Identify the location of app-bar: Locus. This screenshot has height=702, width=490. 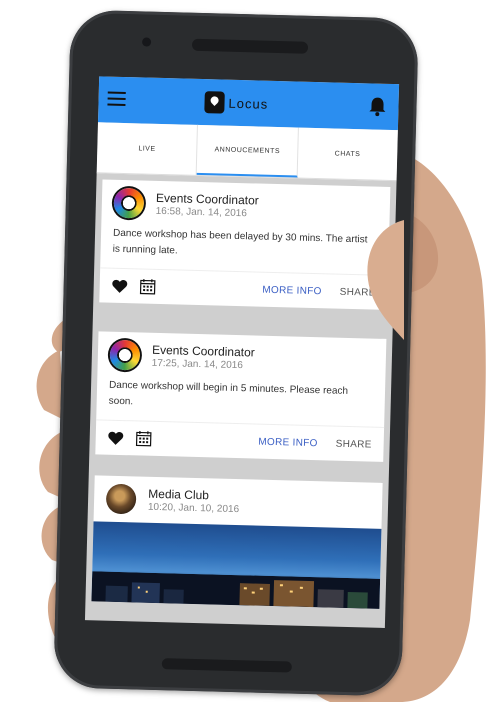
(248, 103).